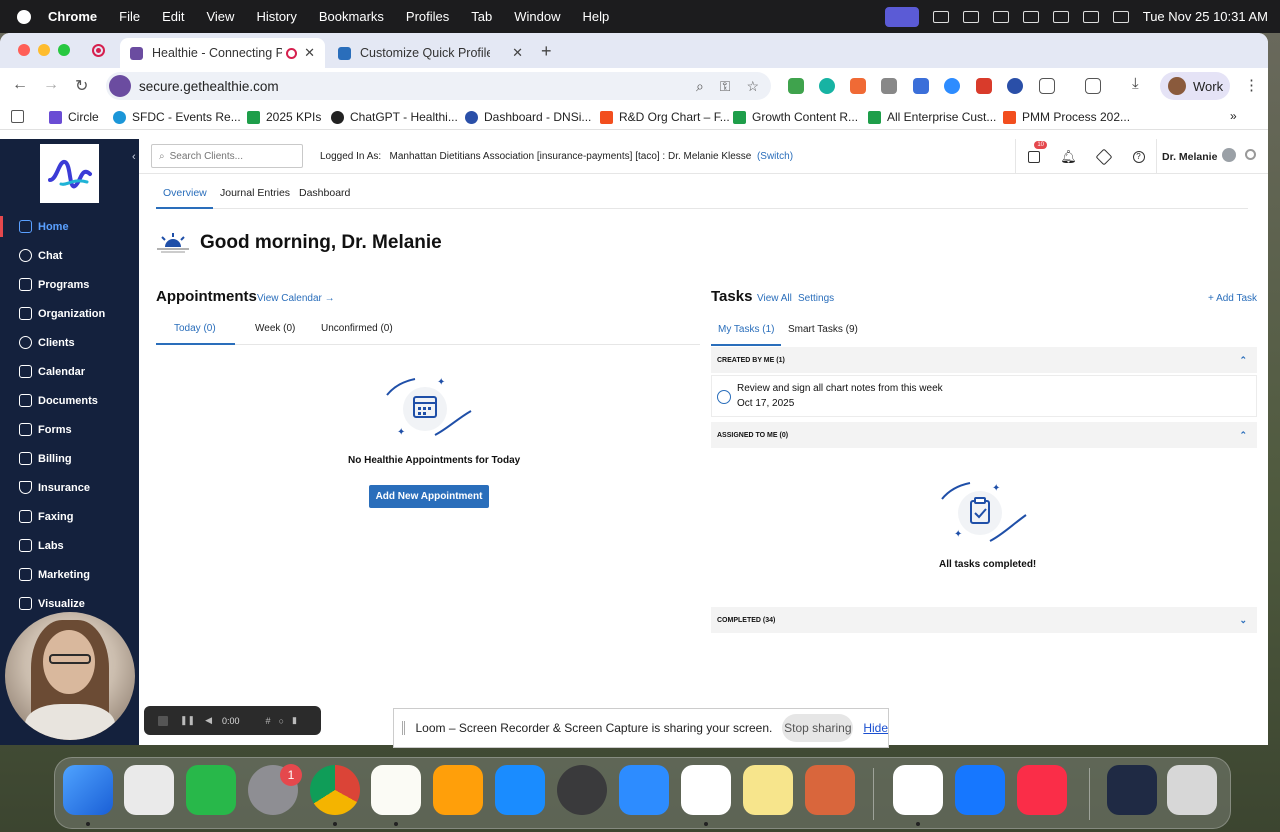 This screenshot has height=832, width=1280. What do you see at coordinates (1068, 156) in the screenshot?
I see `notifications-button: 🔔︎` at bounding box center [1068, 156].